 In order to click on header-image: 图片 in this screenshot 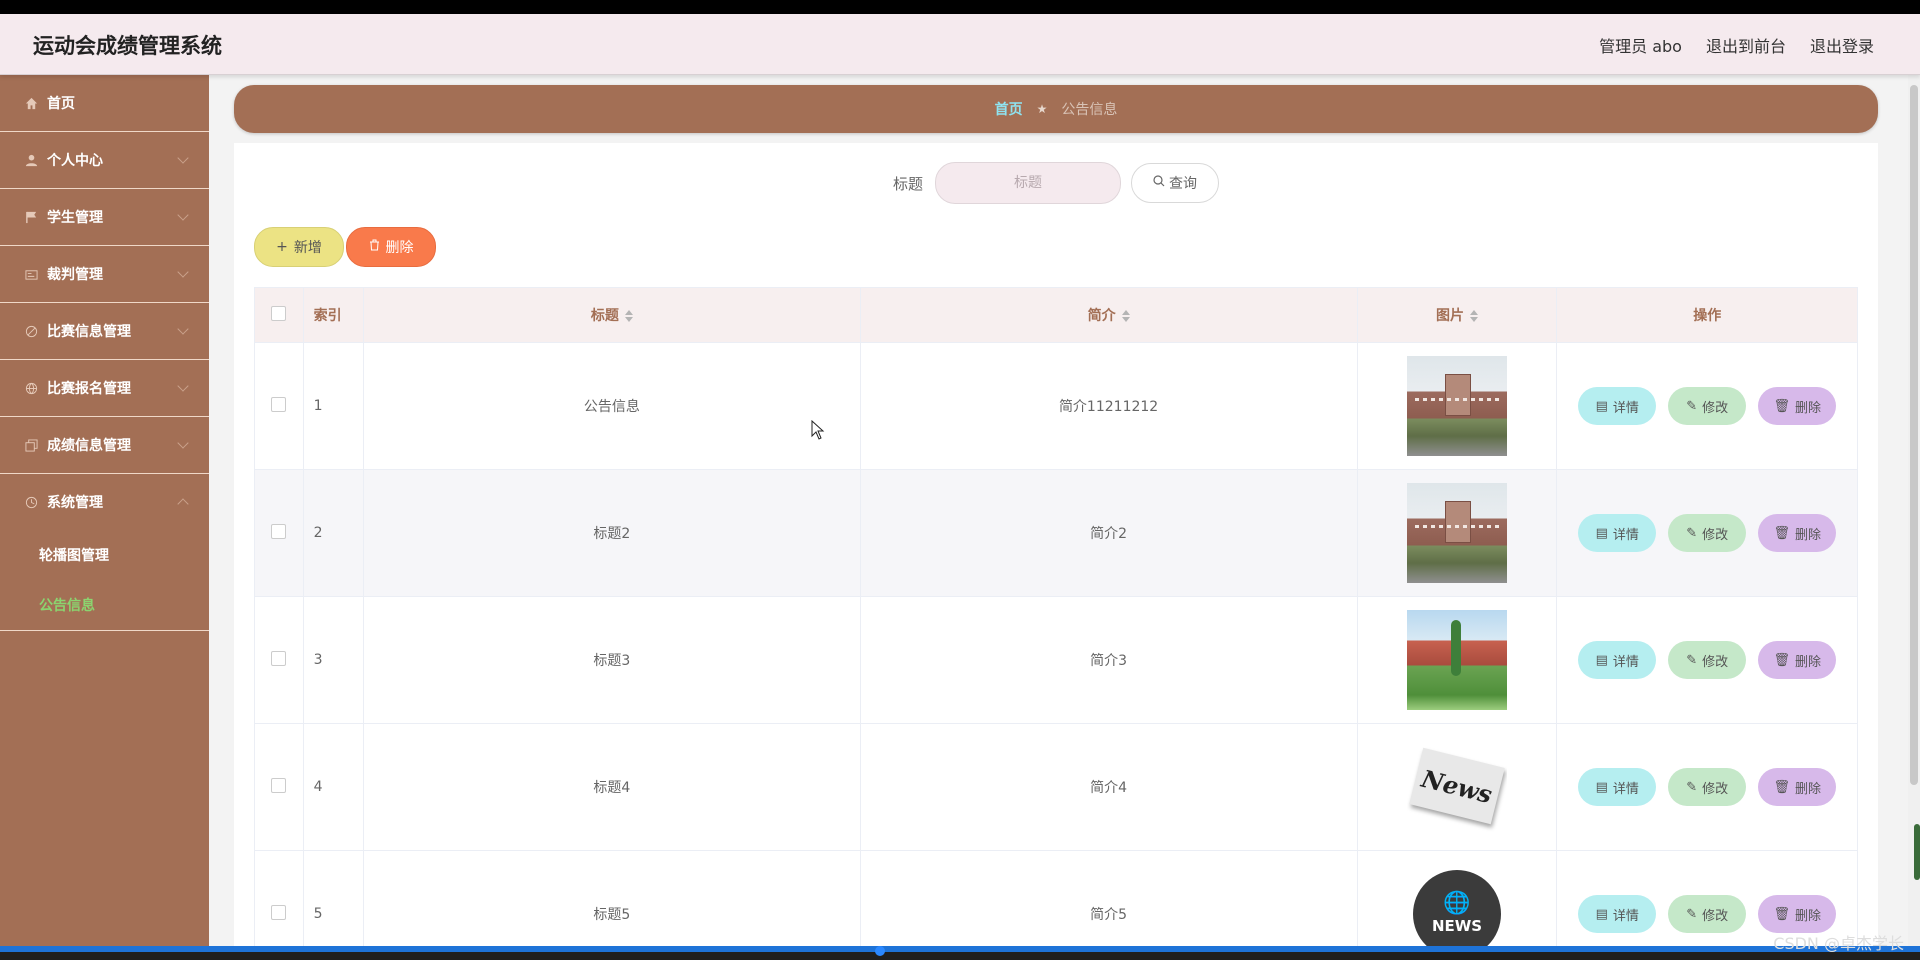, I will do `click(1457, 315)`.